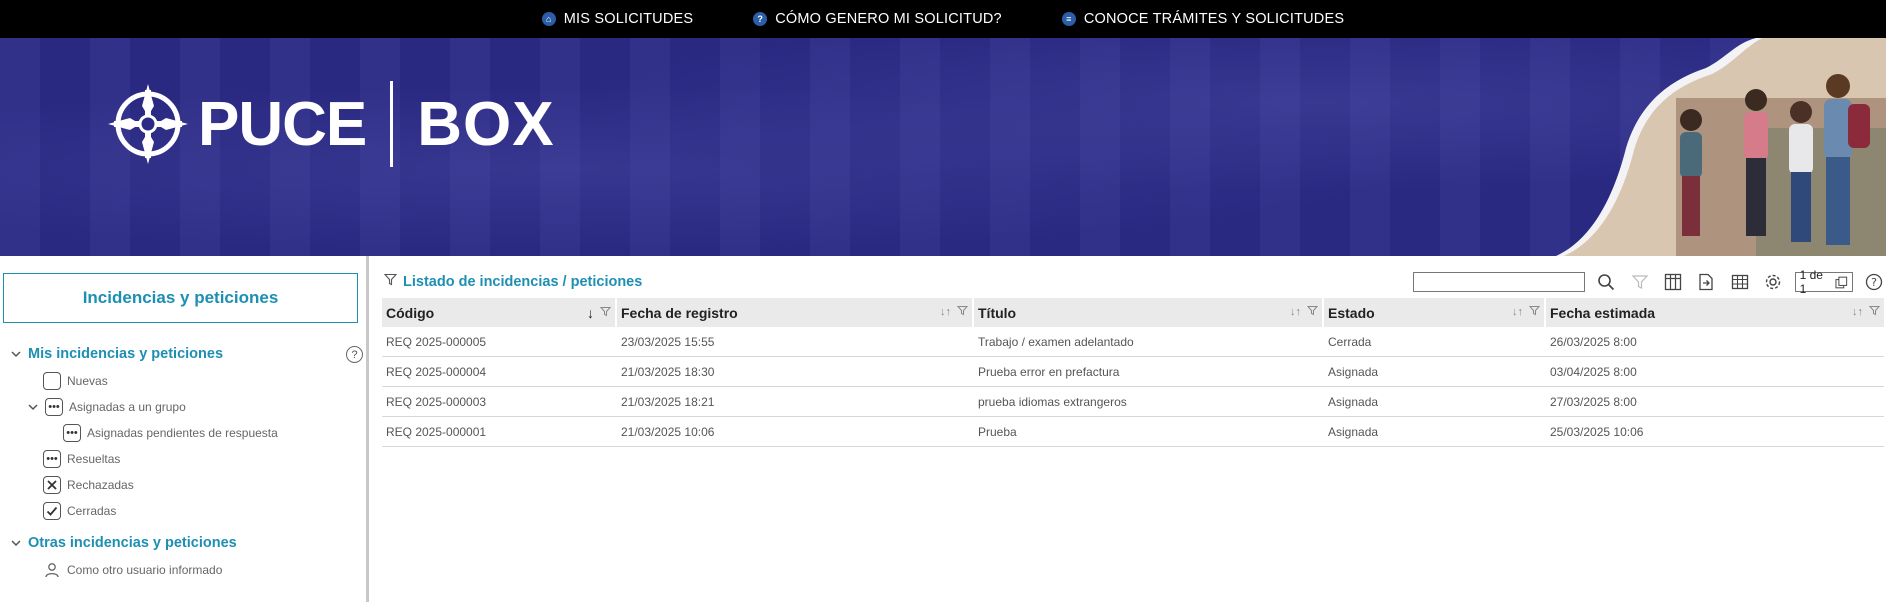 The image size is (1886, 602). What do you see at coordinates (1351, 312) in the screenshot?
I see `col-header-label: Estado` at bounding box center [1351, 312].